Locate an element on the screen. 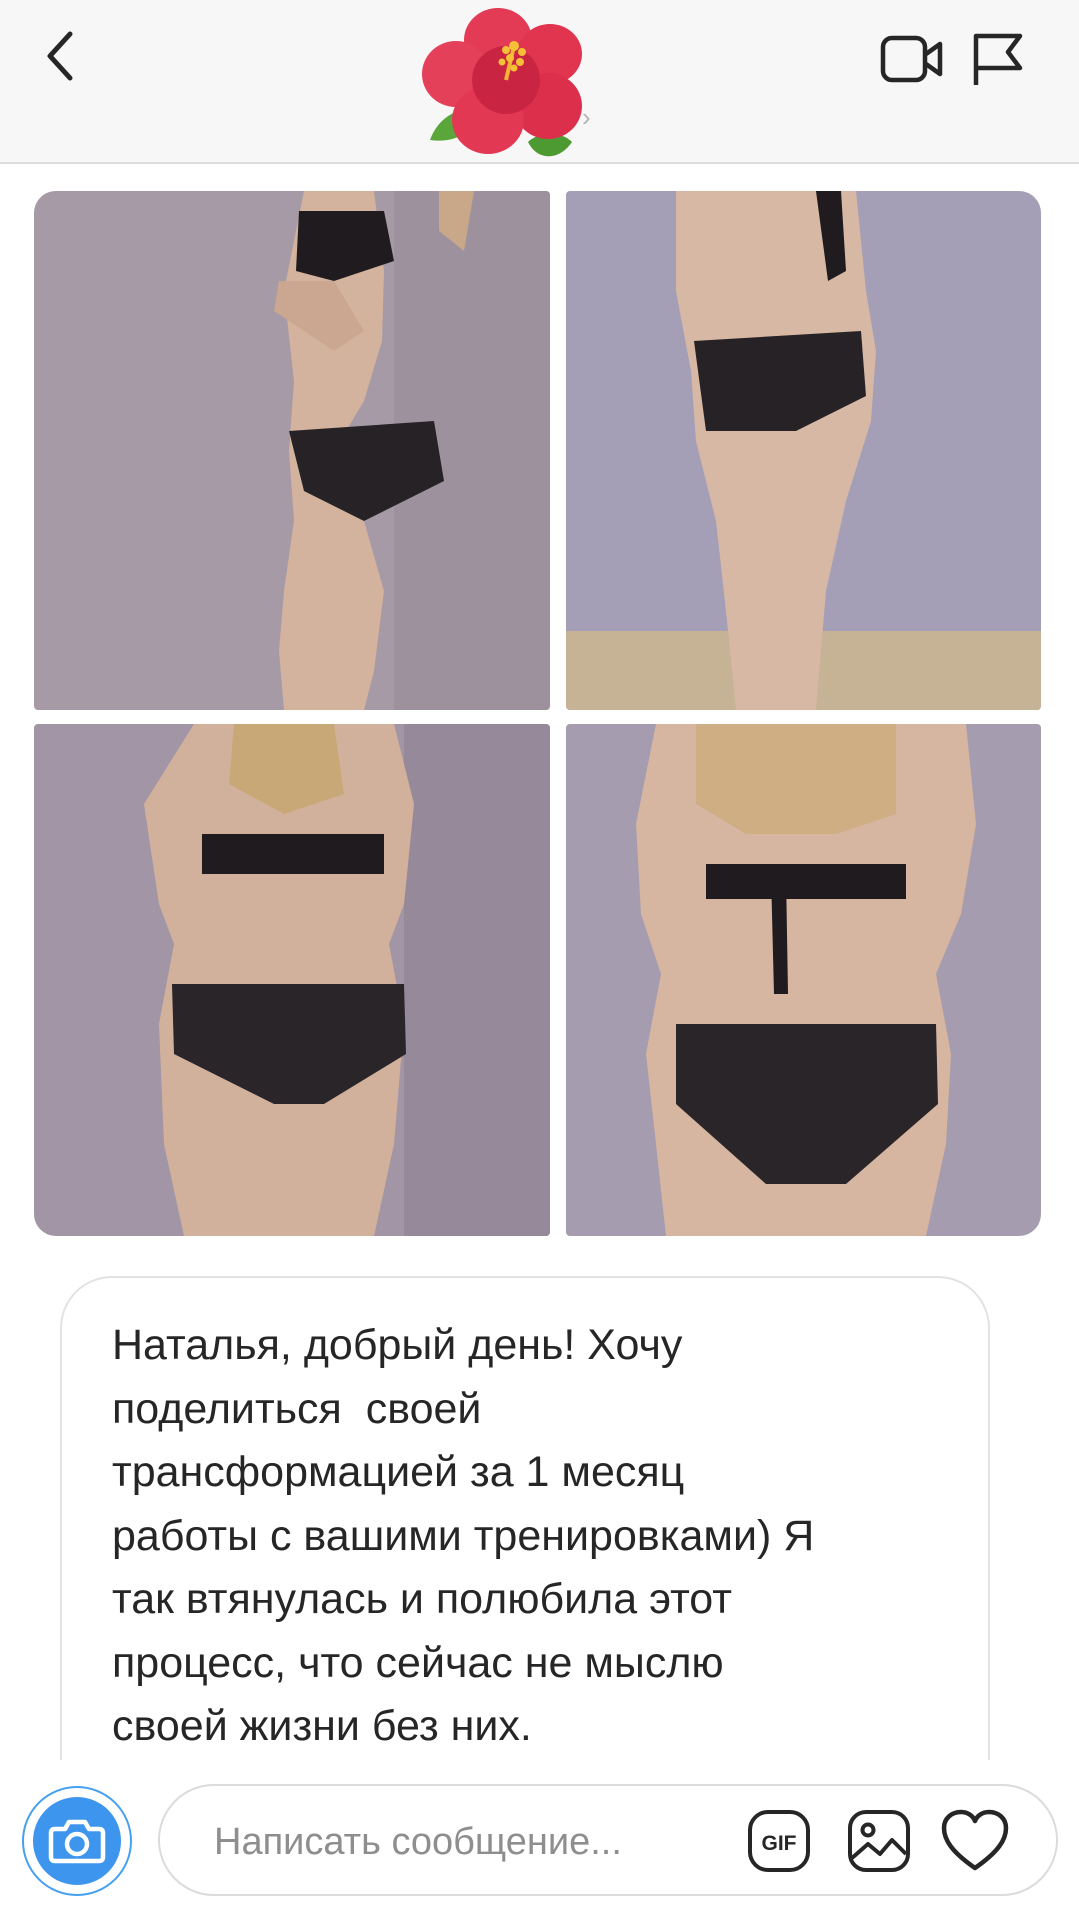  like-button is located at coordinates (975, 1841).